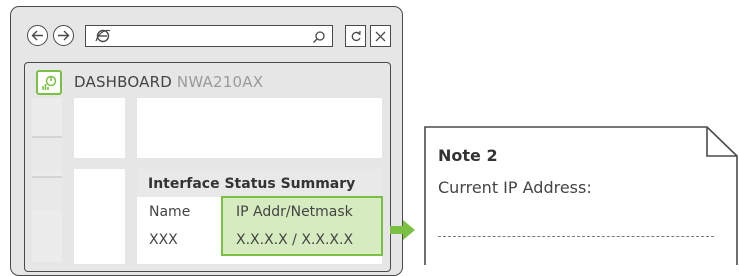 The height and width of the screenshot is (276, 739). Describe the element at coordinates (103, 38) in the screenshot. I see `browser-logo-icon` at that location.